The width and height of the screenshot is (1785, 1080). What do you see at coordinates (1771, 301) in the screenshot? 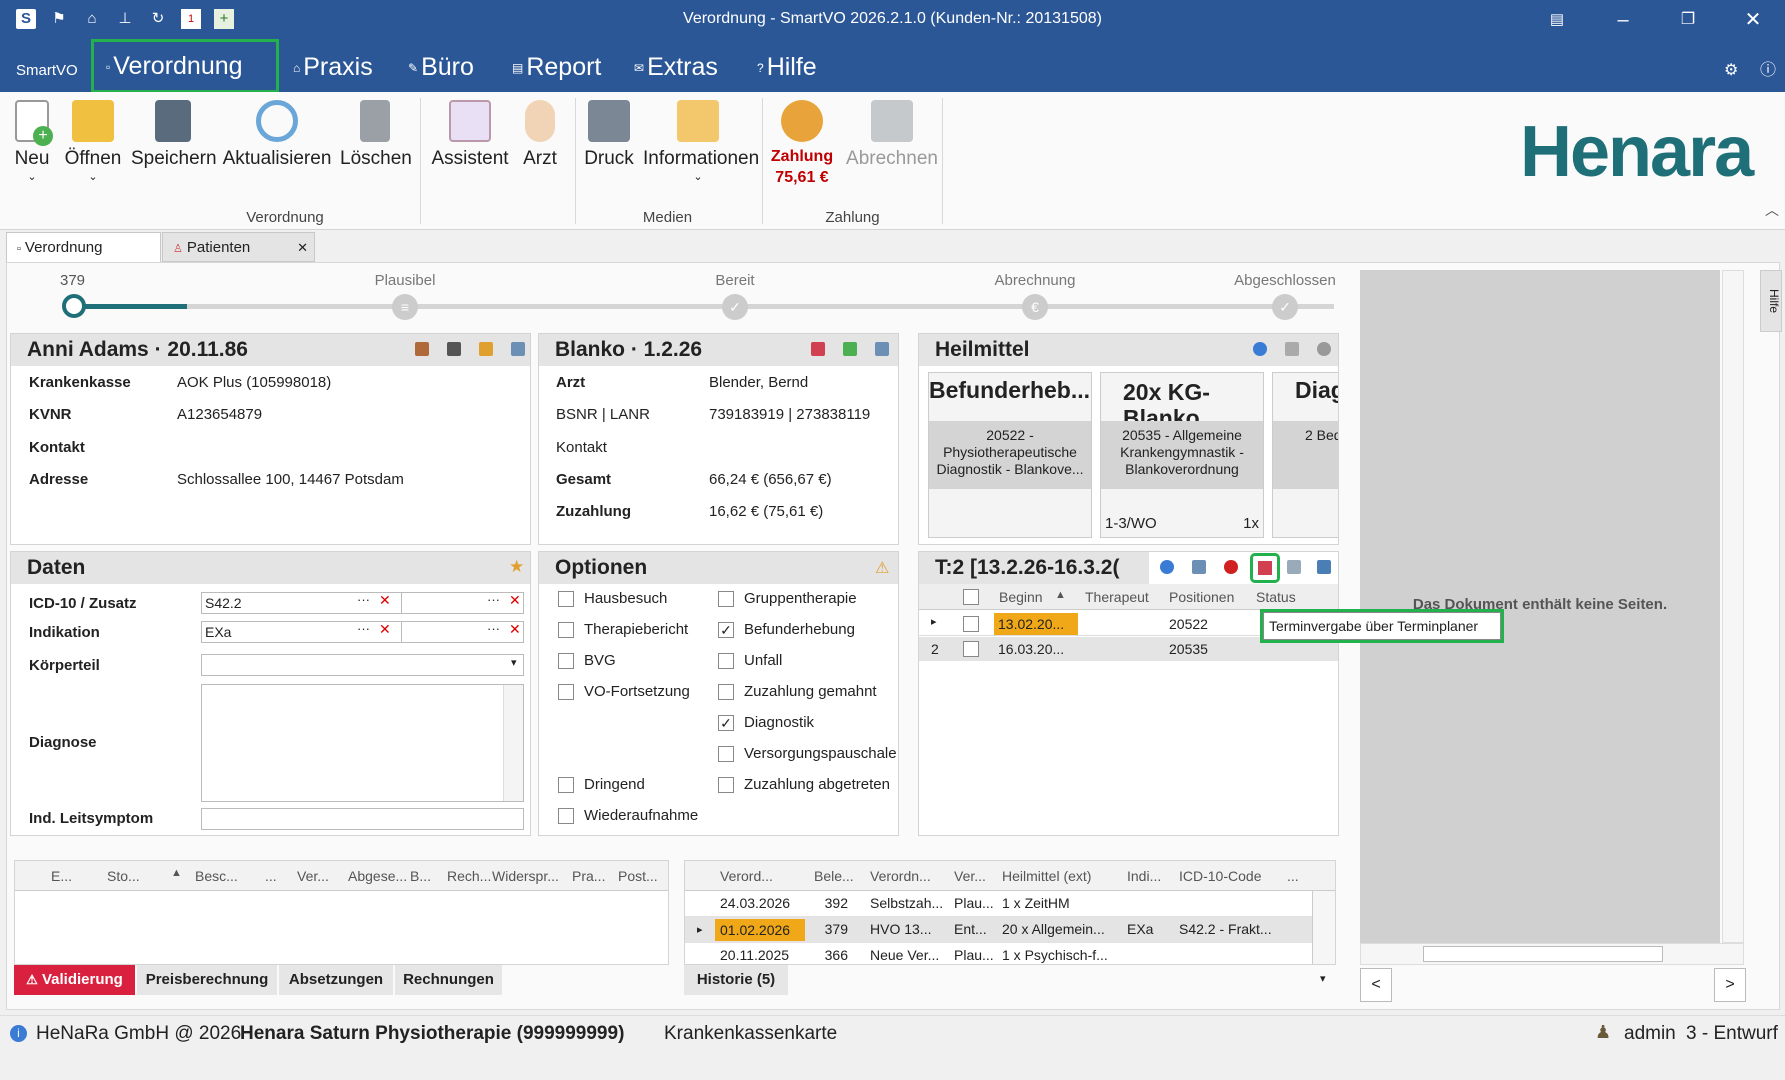
I see `hilfe-side-tab: Hilfe` at bounding box center [1771, 301].